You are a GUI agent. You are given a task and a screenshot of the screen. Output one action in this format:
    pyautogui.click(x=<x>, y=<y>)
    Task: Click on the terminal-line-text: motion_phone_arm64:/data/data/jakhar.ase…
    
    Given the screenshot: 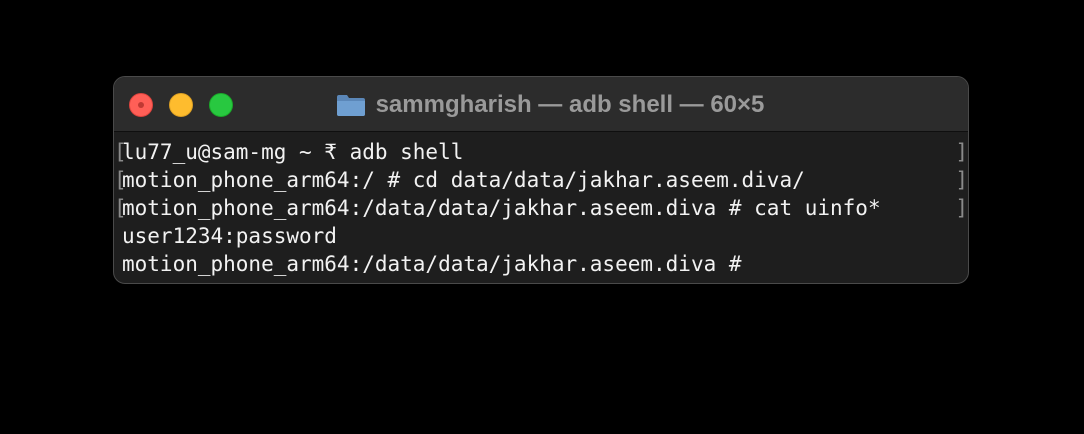 What is the action you would take?
    pyautogui.click(x=501, y=208)
    